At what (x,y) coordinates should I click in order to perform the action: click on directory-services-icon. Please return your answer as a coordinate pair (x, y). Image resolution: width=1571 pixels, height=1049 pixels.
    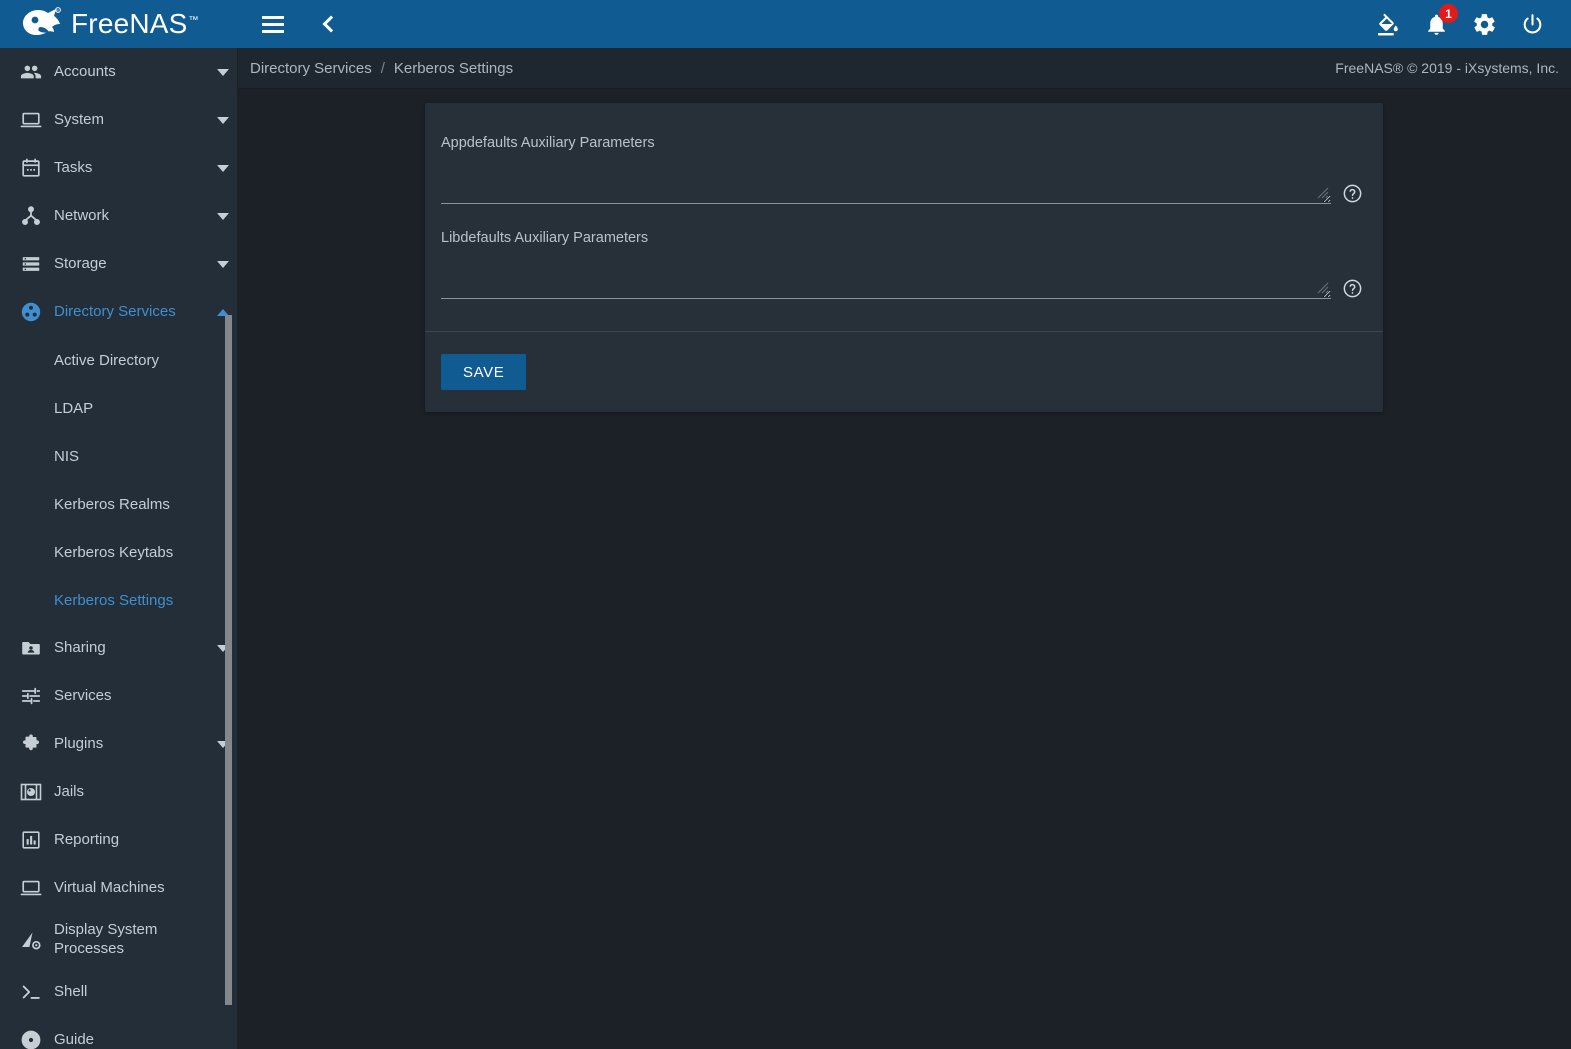
    Looking at the image, I should click on (31, 312).